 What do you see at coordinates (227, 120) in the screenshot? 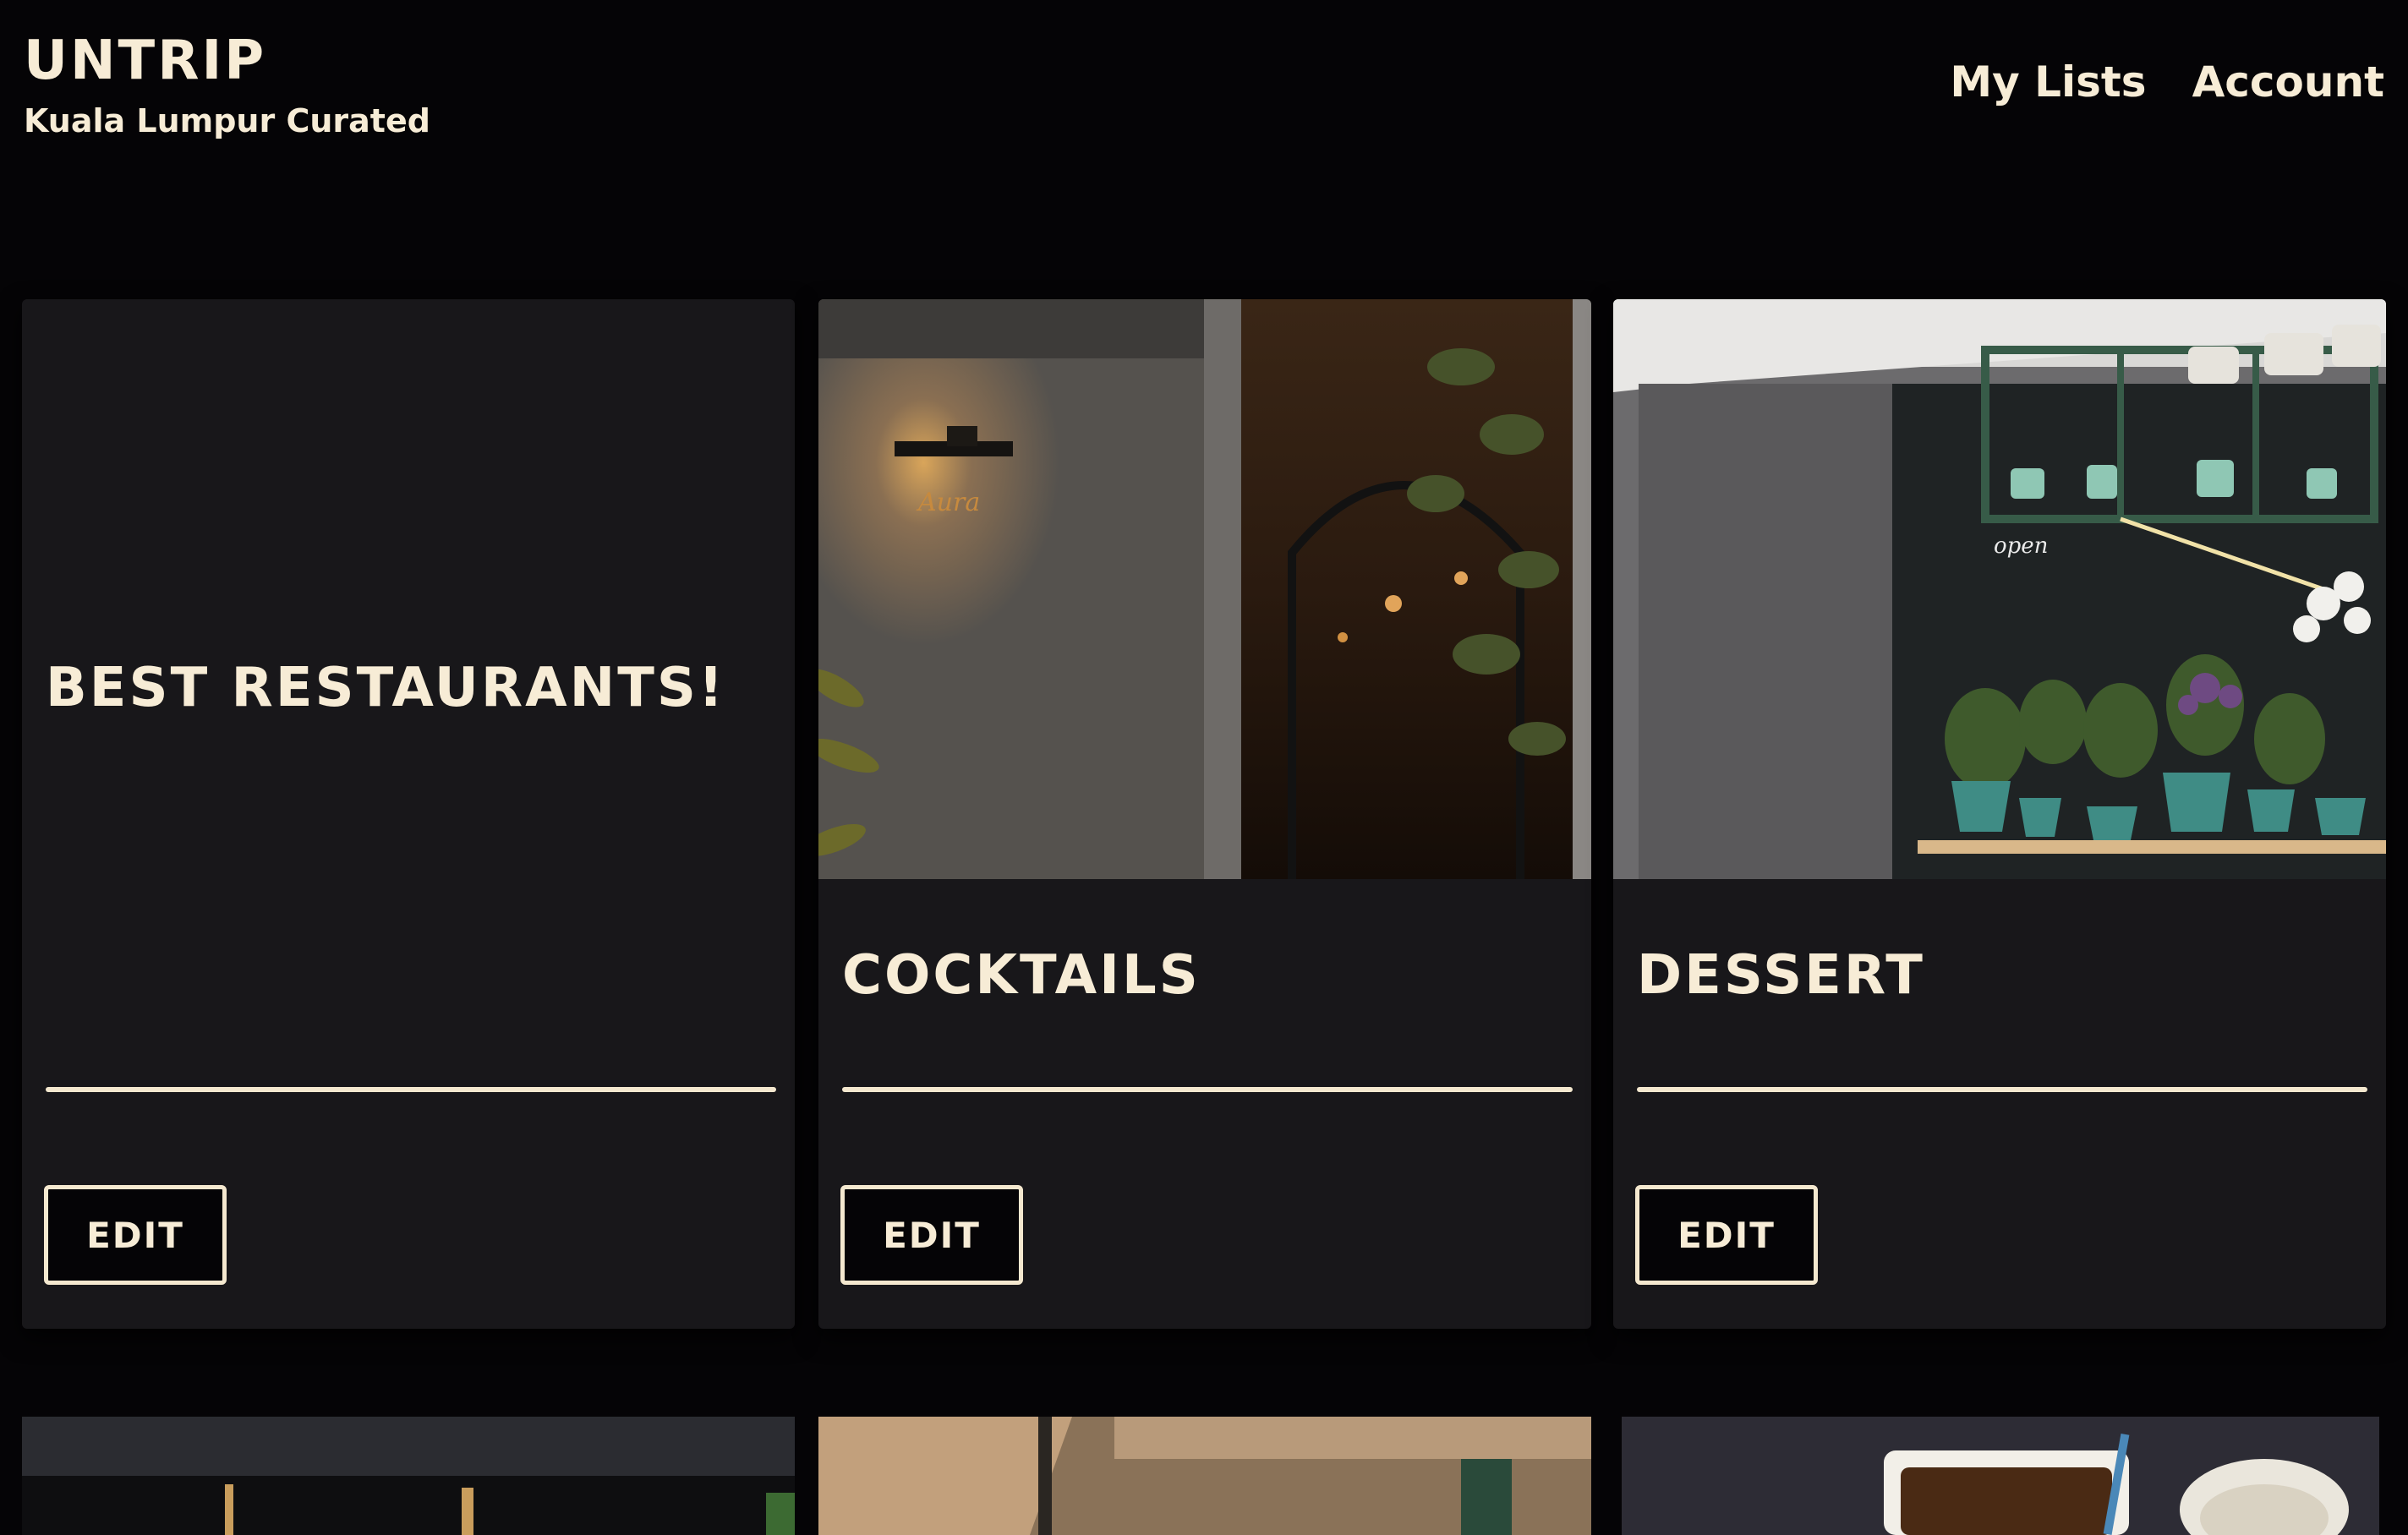
I see `brand-subtitle: Kuala Lumpur Curated` at bounding box center [227, 120].